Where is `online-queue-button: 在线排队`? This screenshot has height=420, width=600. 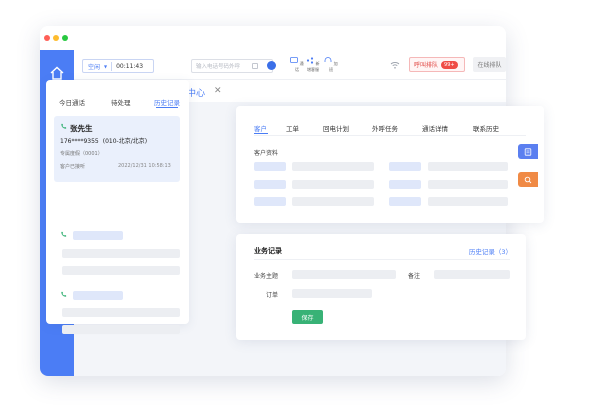
online-queue-button: 在线排队 is located at coordinates (489, 64).